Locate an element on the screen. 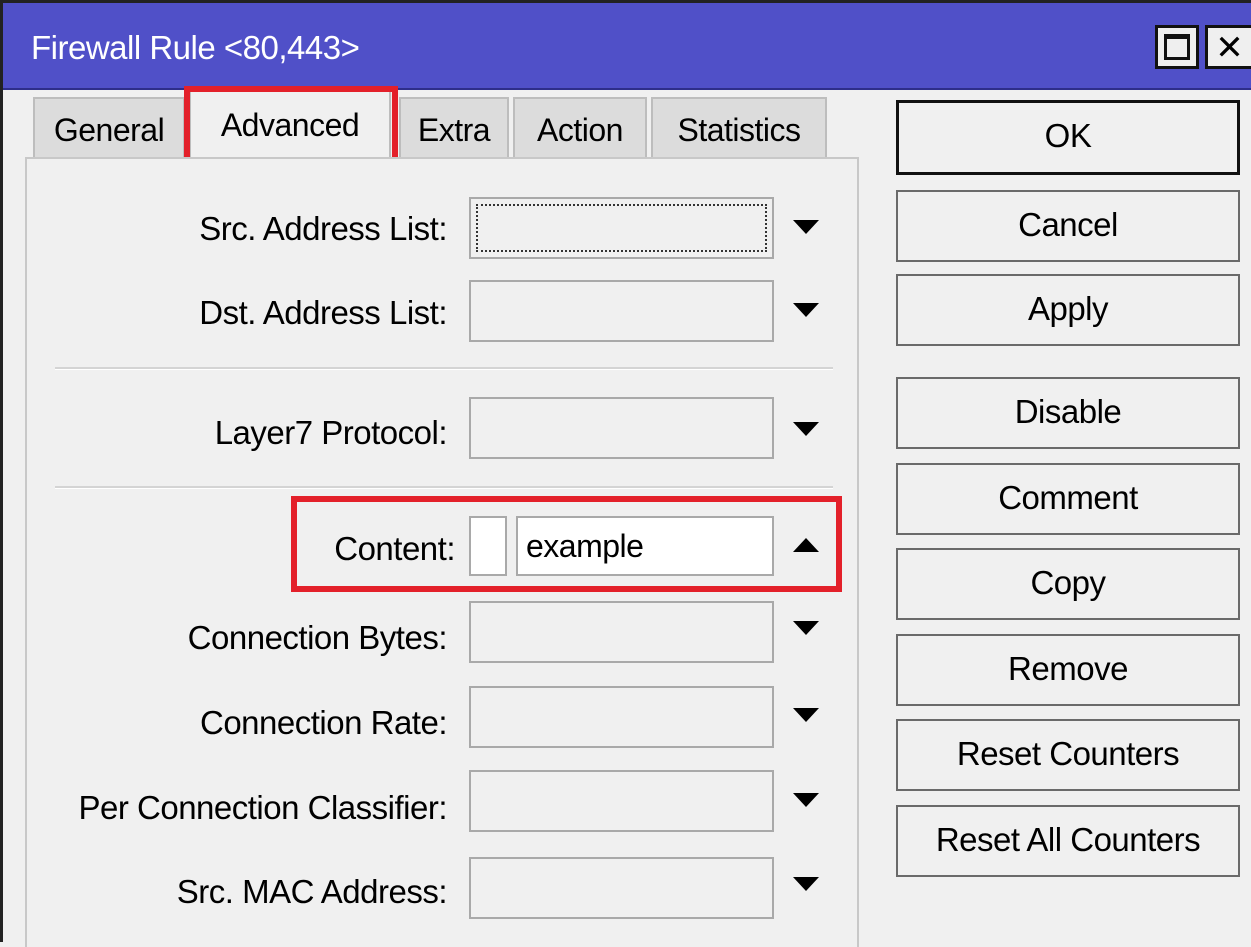  tab-general: General is located at coordinates (109, 127).